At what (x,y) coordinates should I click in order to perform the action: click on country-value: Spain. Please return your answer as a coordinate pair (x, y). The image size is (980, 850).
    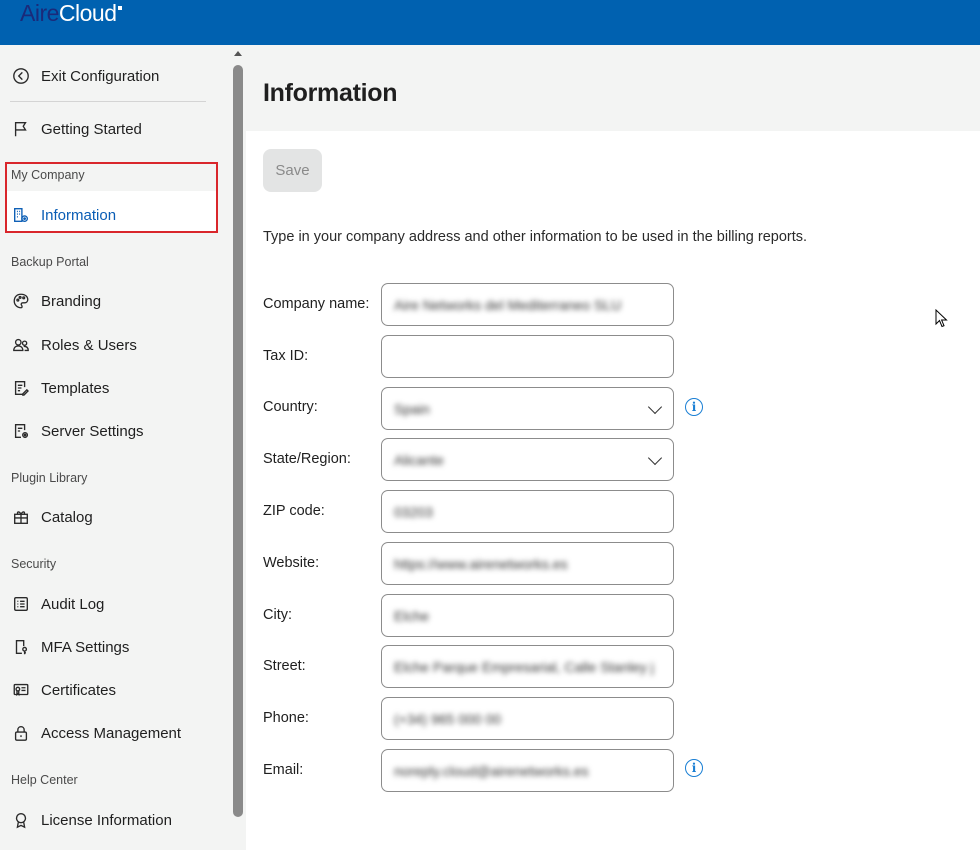
    Looking at the image, I should click on (412, 408).